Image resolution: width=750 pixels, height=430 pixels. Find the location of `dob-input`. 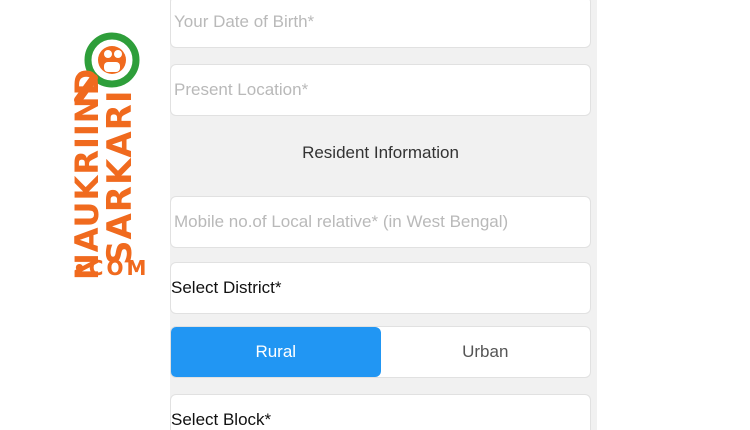

dob-input is located at coordinates (380, 22).